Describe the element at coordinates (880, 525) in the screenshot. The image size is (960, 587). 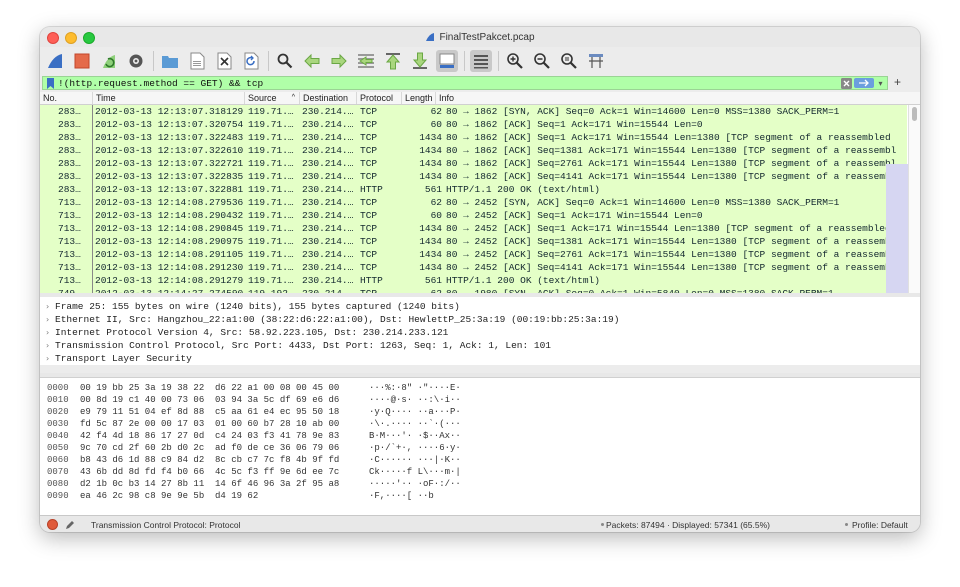
I see `status-profile: Profile: Default` at that location.